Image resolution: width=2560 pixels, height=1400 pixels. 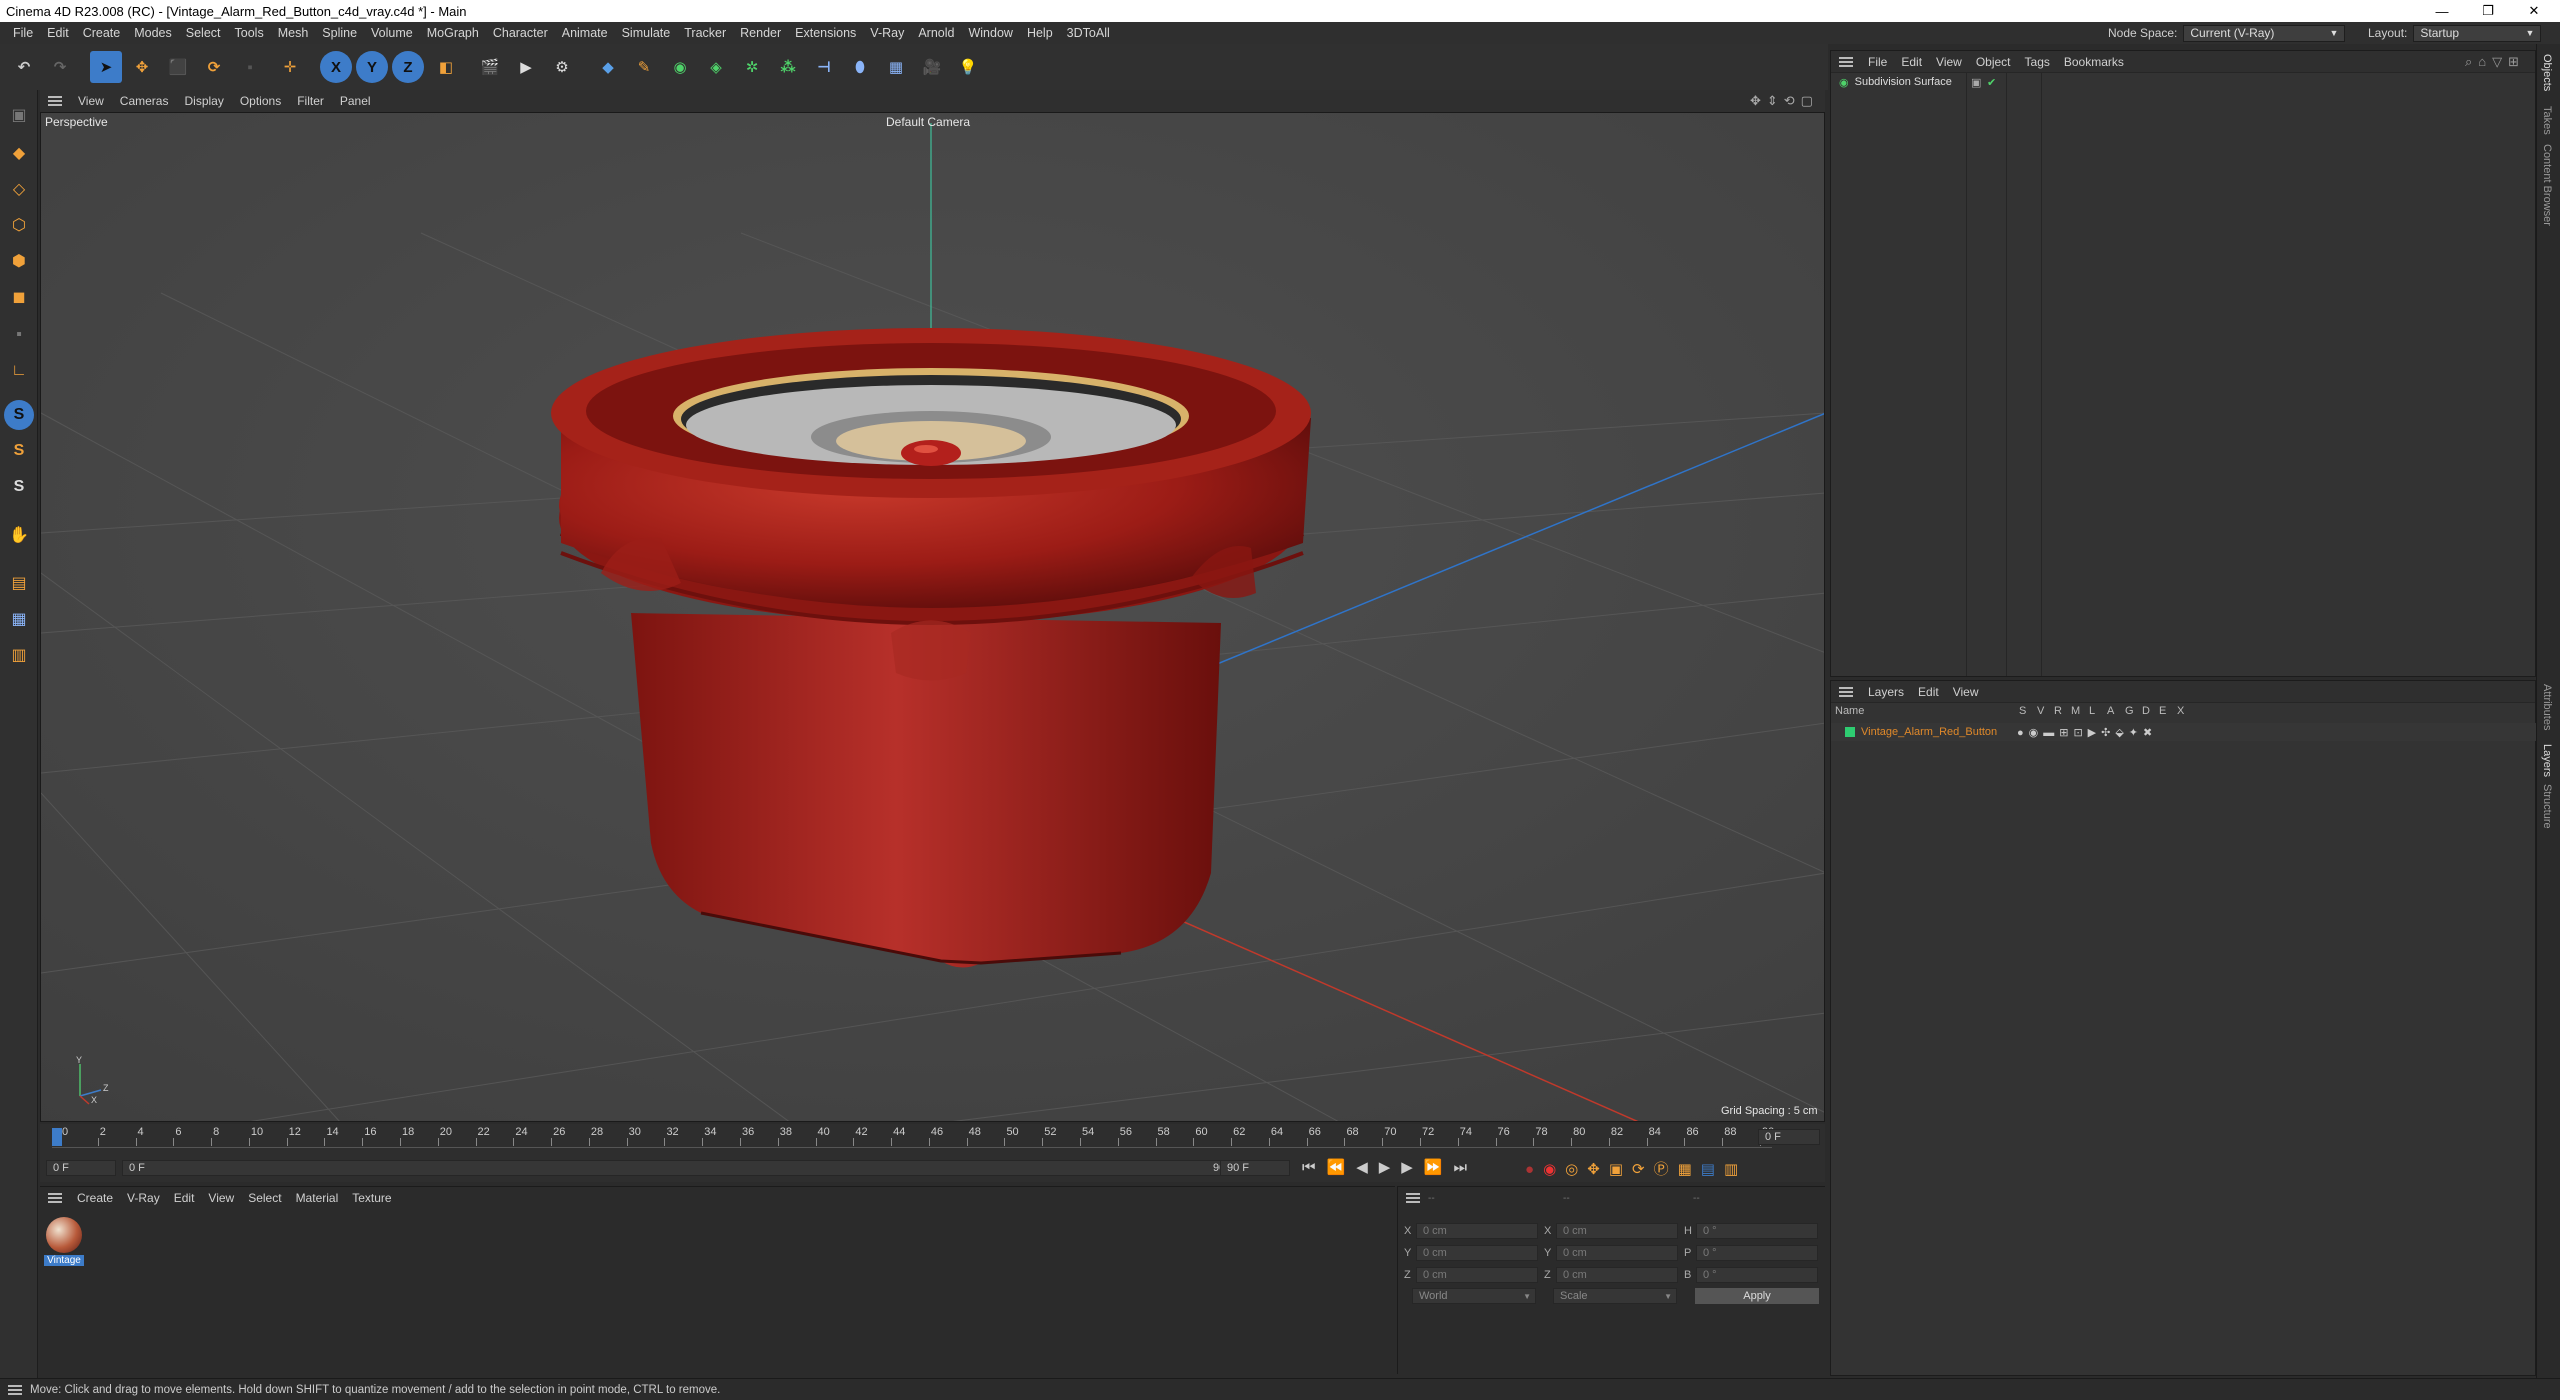 I want to click on cube-primitive-icon: ◆, so click(x=608, y=67).